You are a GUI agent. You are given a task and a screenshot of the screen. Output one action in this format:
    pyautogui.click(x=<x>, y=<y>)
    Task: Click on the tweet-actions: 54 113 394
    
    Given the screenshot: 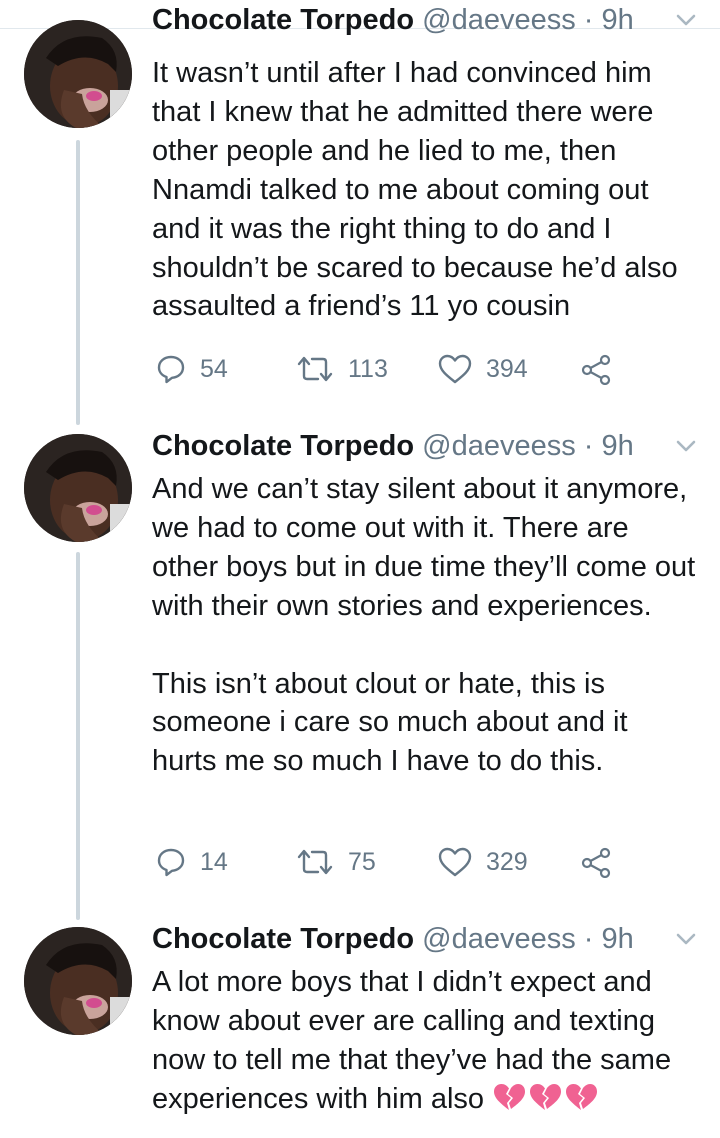 What is the action you would take?
    pyautogui.click(x=392, y=369)
    